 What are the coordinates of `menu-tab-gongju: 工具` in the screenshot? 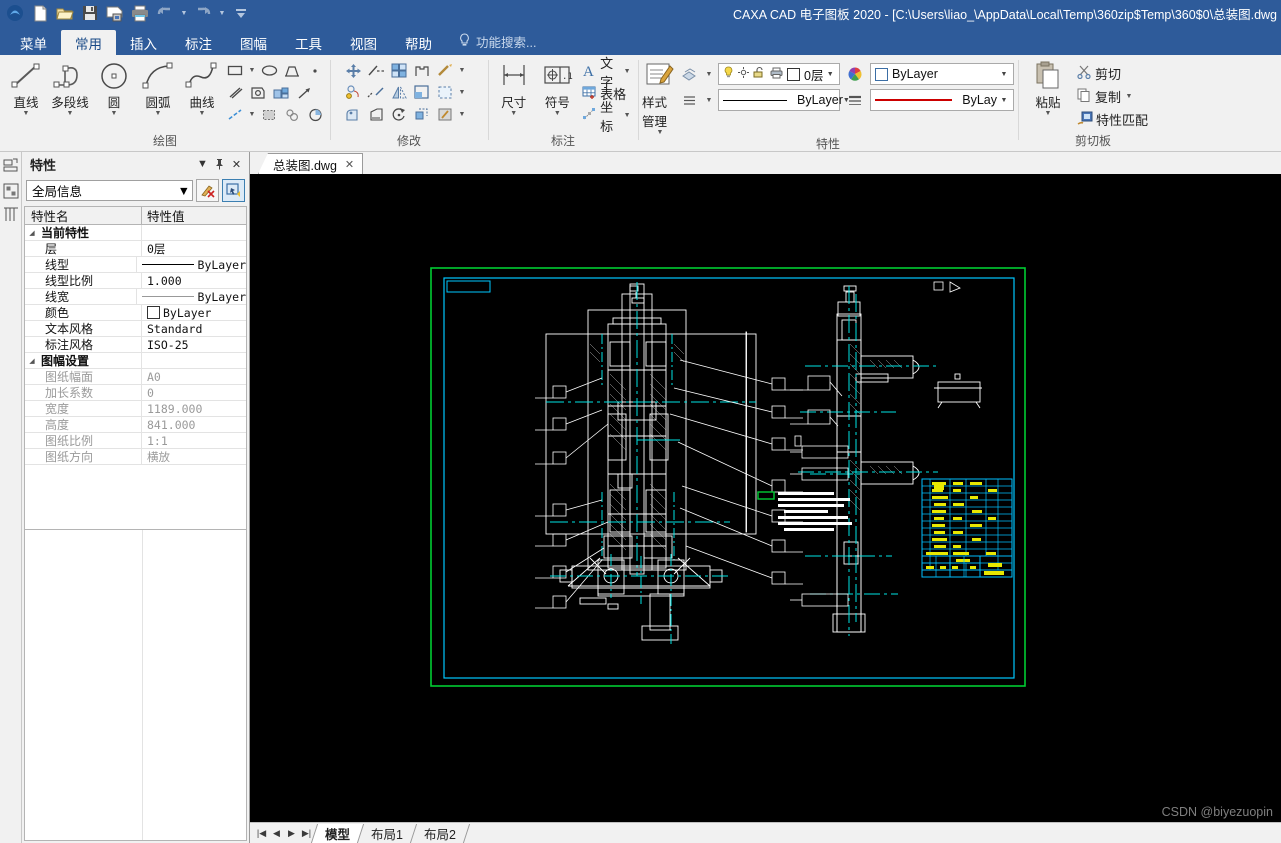 It's located at (308, 42).